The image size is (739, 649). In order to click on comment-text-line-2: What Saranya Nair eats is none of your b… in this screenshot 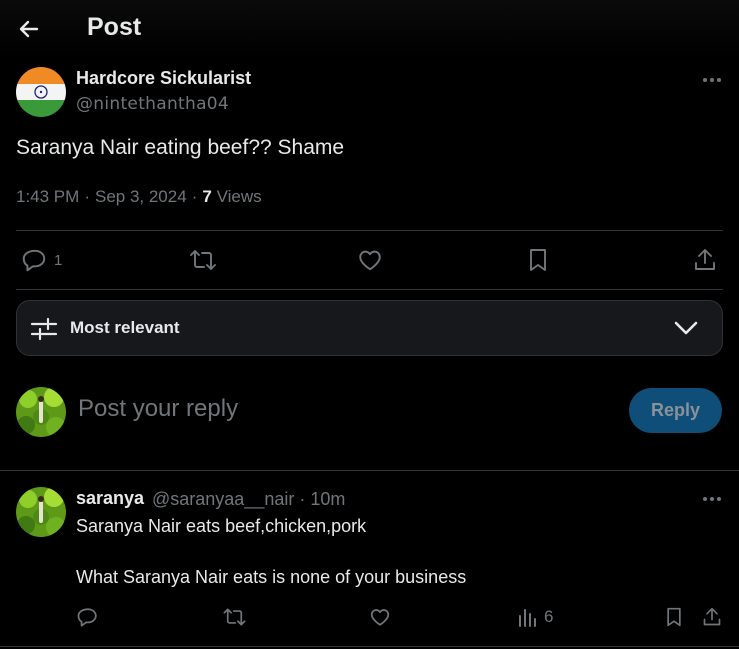, I will do `click(271, 577)`.